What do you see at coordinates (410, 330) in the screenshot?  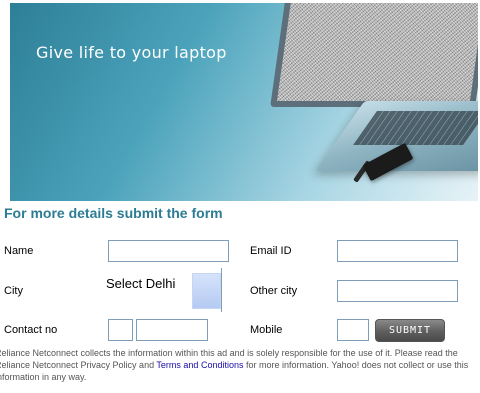 I see `submit-button: SUBMIT` at bounding box center [410, 330].